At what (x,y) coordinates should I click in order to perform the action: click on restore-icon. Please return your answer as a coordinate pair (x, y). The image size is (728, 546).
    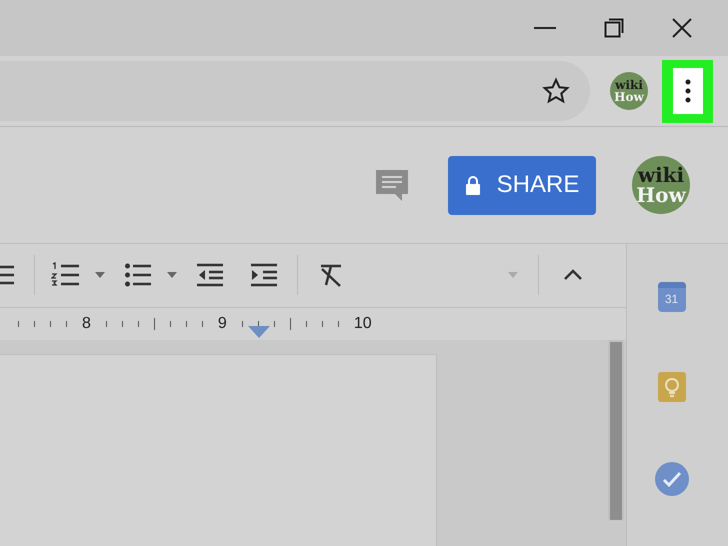
    Looking at the image, I should click on (614, 28).